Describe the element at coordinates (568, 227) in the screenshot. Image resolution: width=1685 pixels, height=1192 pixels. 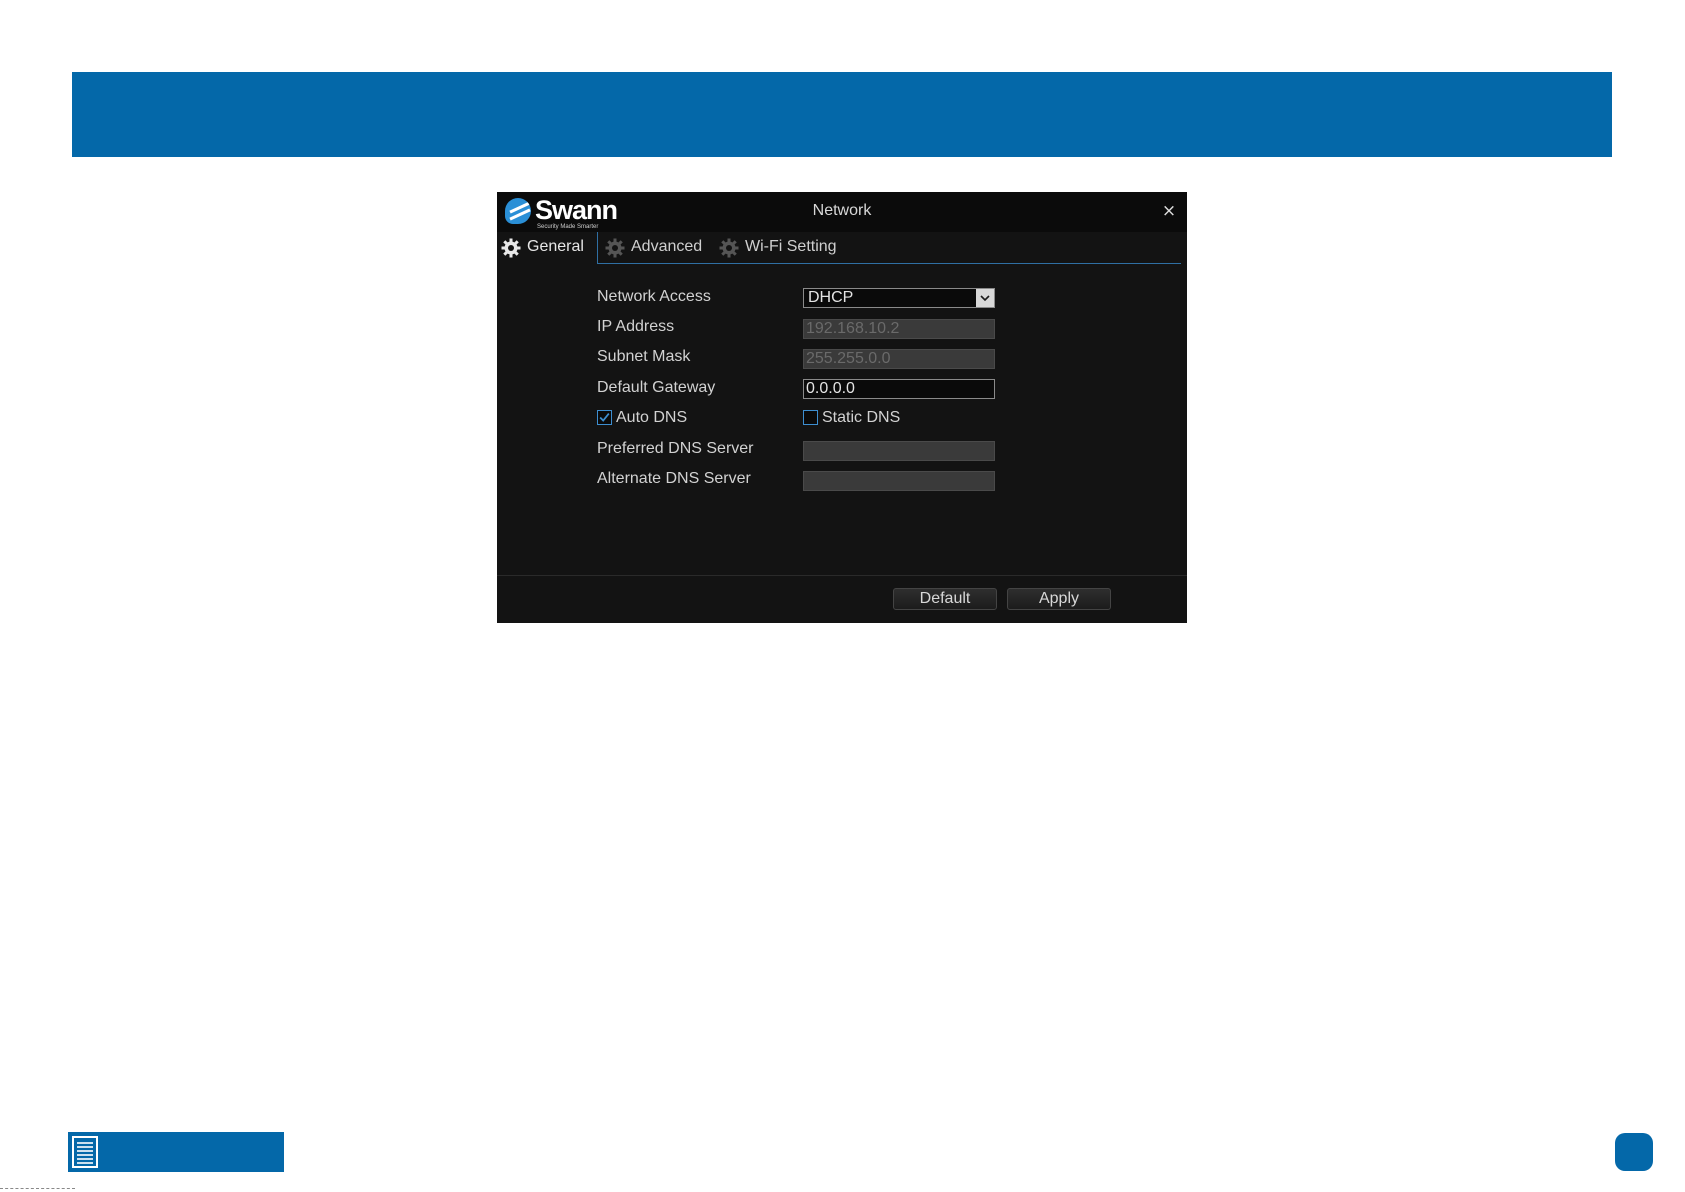
I see `brand-tagline: Security Made Smarter` at that location.